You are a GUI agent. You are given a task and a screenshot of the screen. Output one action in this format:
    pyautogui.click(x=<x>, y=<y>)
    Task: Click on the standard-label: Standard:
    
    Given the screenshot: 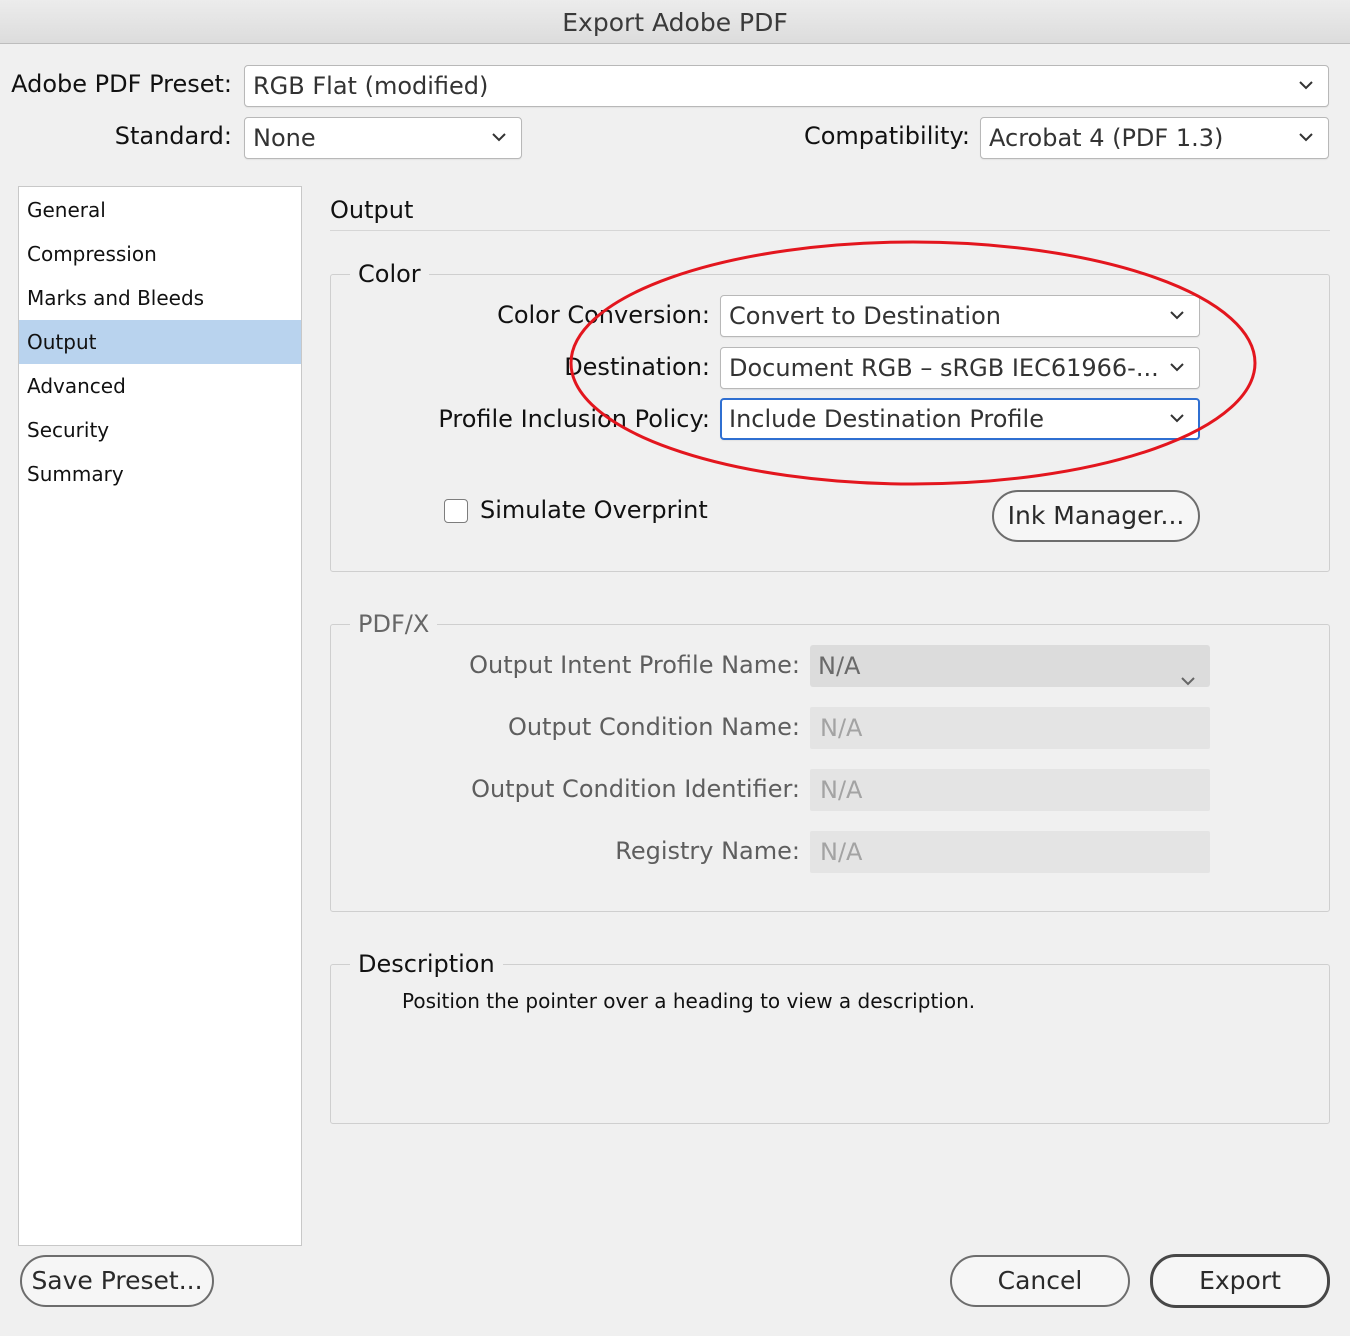 What is the action you would take?
    pyautogui.click(x=173, y=136)
    